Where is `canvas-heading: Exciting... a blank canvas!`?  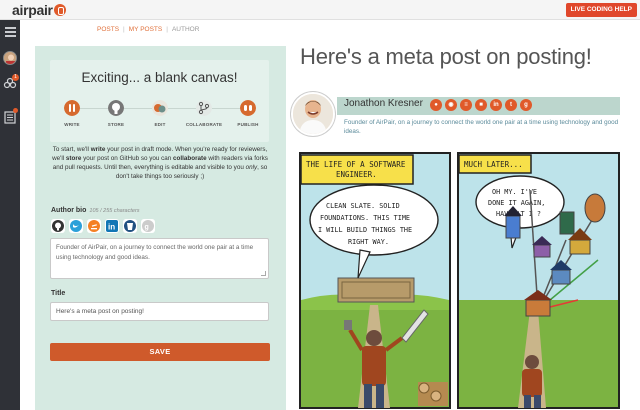
canvas-heading: Exciting... a blank canvas! is located at coordinates (159, 77).